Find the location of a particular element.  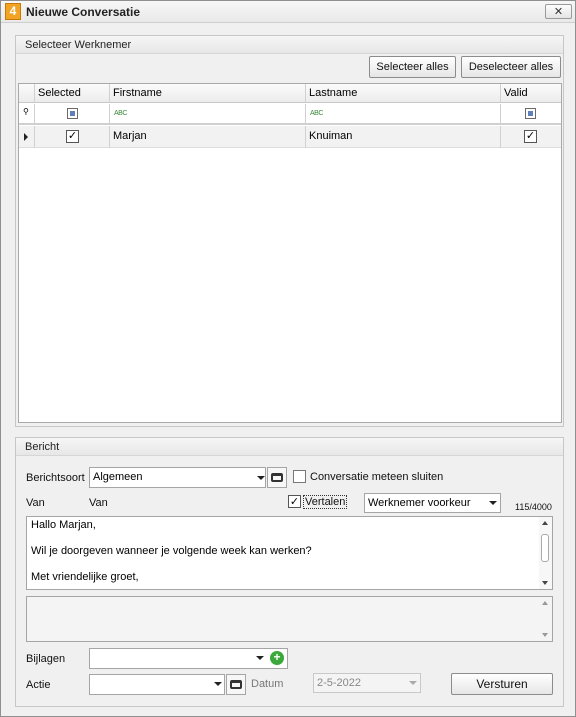

character-count: 115/4000 is located at coordinates (533, 507).